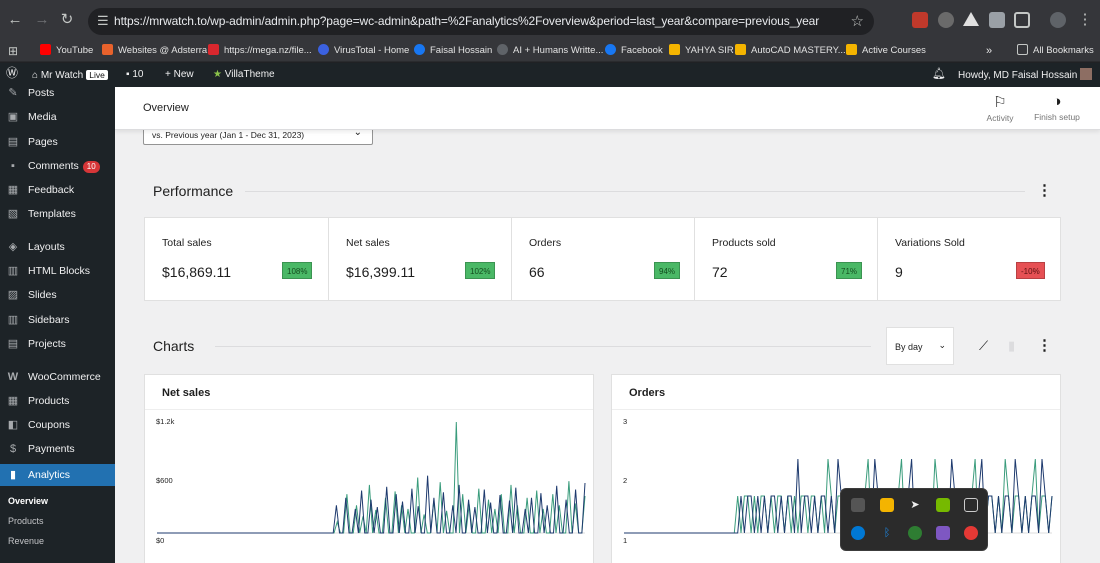 Image resolution: width=1100 pixels, height=563 pixels. I want to click on sidebar-item-html-blocks: ▥ HTML Blocks, so click(57, 271).